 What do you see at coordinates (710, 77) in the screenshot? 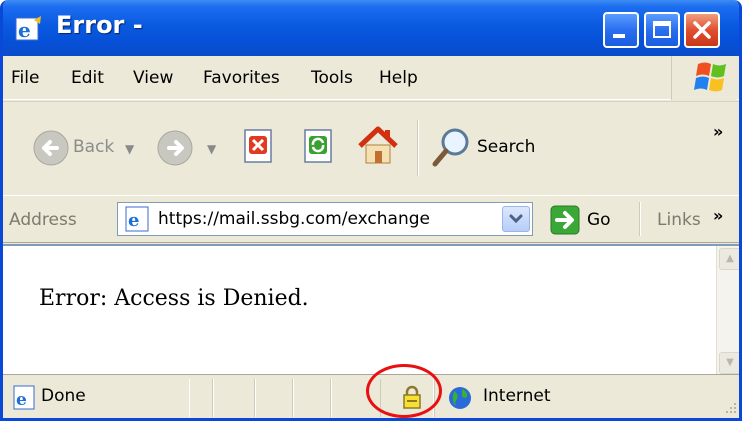
I see `windows-flag-icon` at bounding box center [710, 77].